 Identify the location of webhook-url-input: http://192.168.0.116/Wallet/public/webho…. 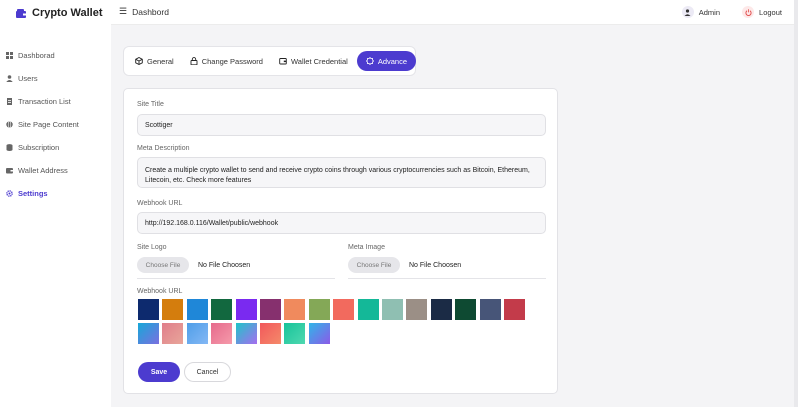
(341, 223).